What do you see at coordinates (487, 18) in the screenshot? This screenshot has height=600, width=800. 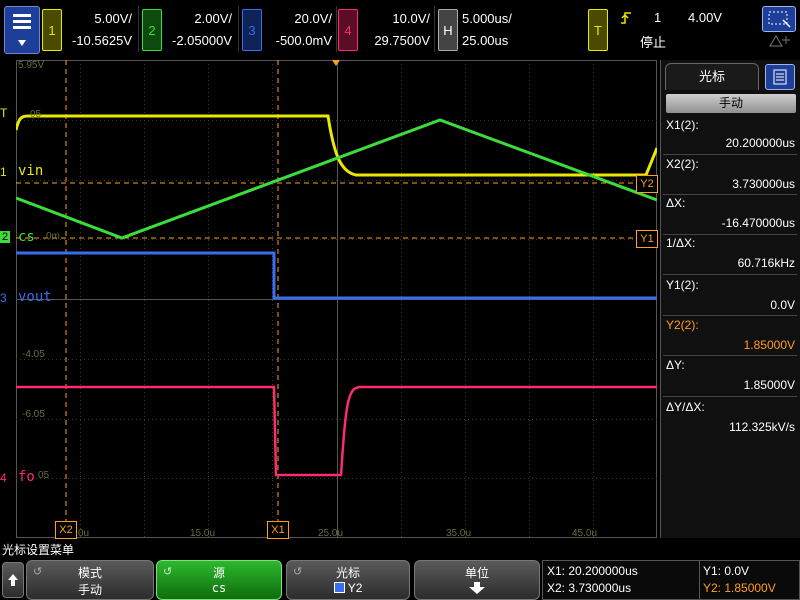 I see `horizontal-scale: 5.000us/` at bounding box center [487, 18].